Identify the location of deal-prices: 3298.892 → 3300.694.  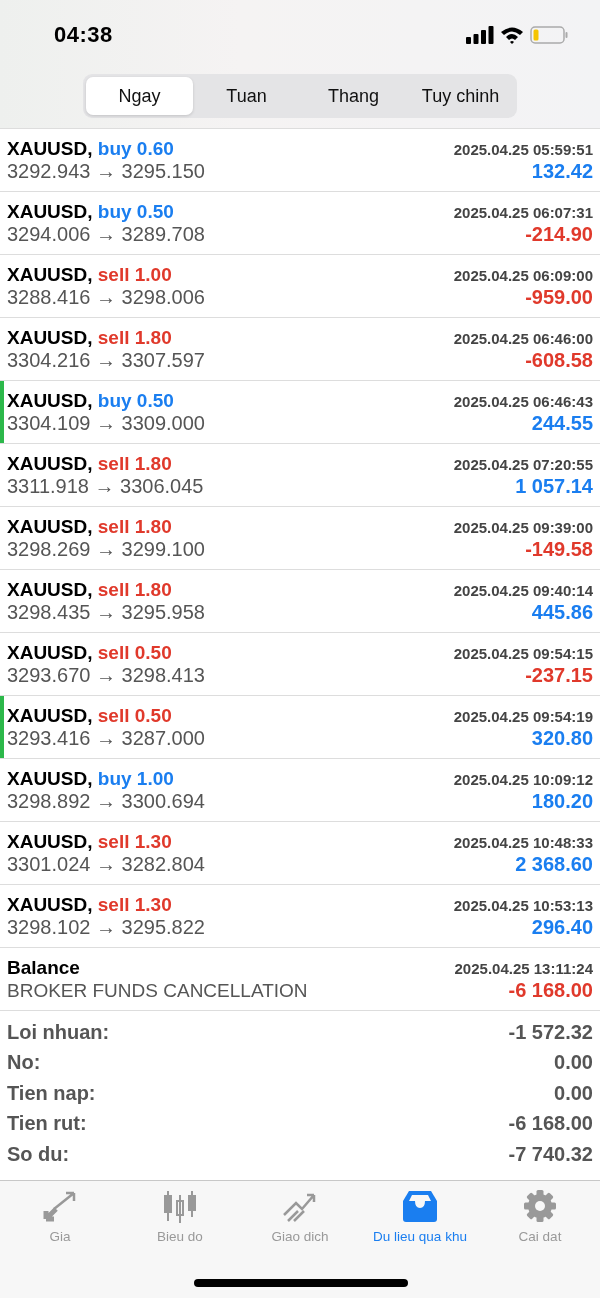
(106, 801).